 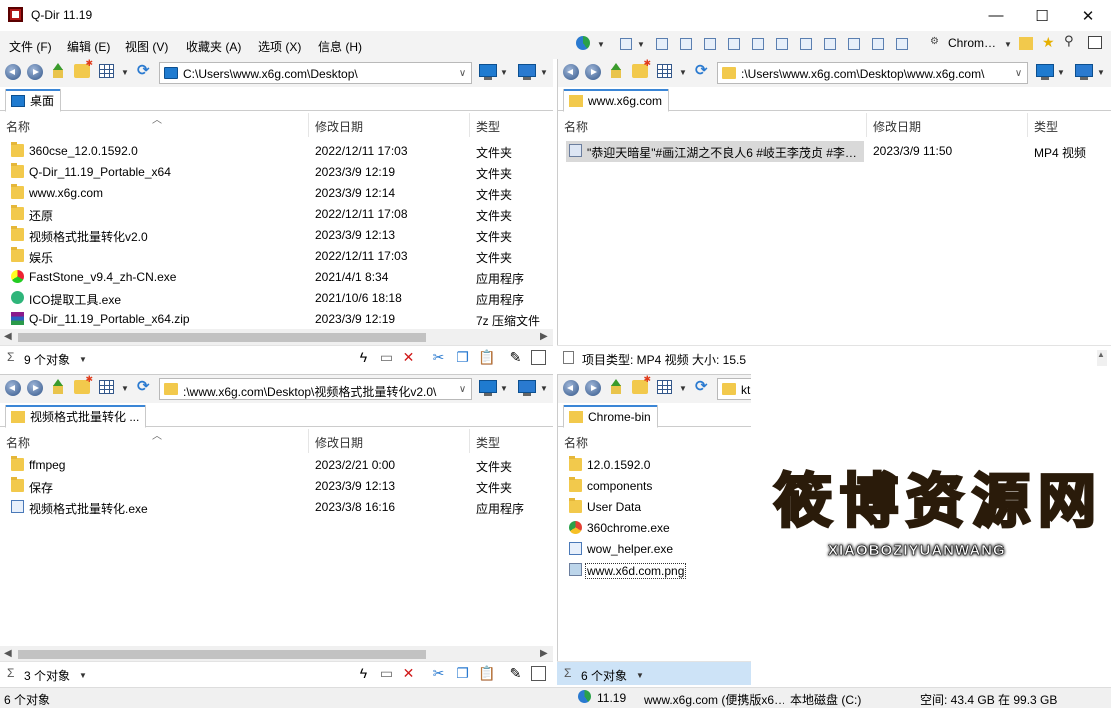 I want to click on list-item: 12.0.1592.0, so click(x=654, y=465).